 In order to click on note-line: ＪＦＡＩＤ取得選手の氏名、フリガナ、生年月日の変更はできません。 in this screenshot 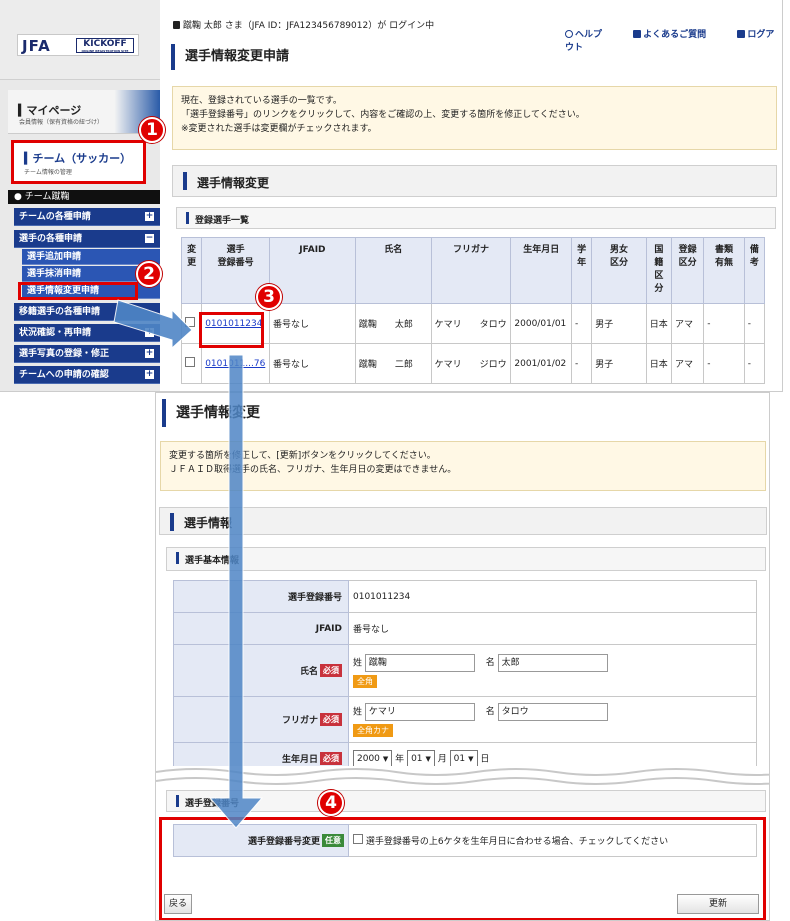, I will do `click(313, 470)`.